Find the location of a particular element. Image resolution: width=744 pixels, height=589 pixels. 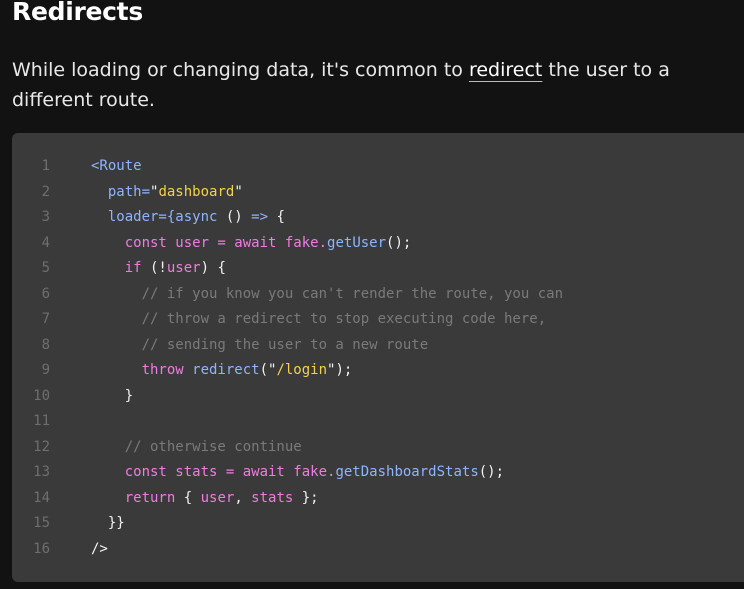

code-token: , is located at coordinates (243, 497).